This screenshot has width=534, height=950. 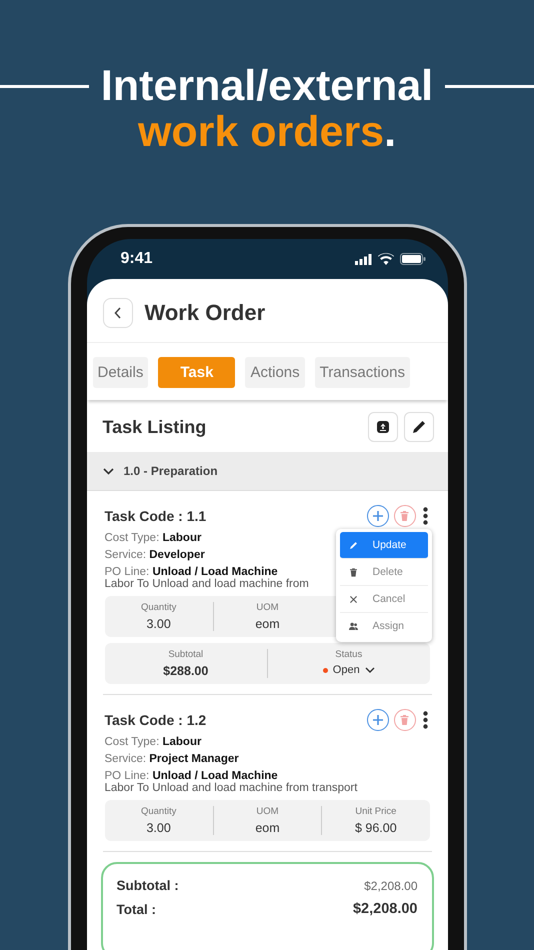 I want to click on stat-label: Unit Price, so click(x=375, y=811).